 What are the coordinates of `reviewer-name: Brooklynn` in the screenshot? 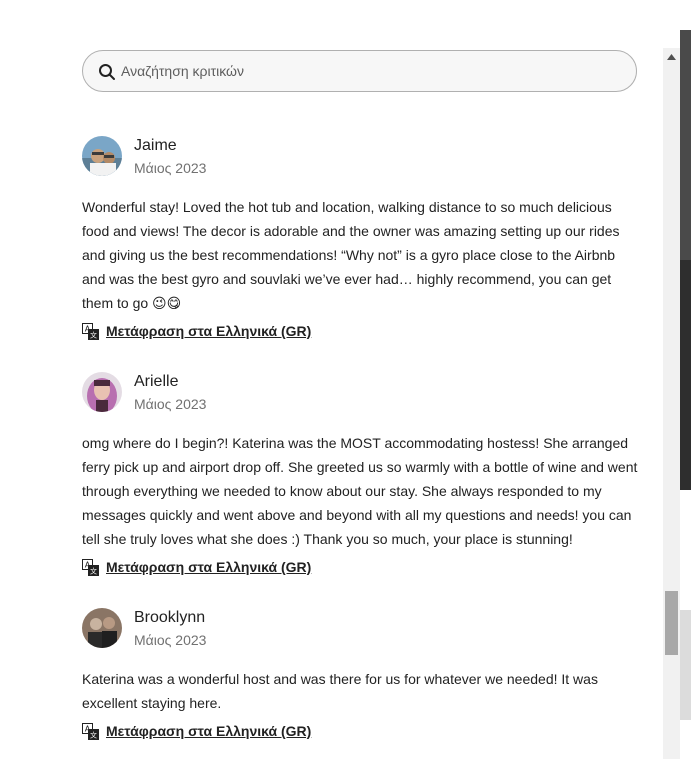 It's located at (170, 617).